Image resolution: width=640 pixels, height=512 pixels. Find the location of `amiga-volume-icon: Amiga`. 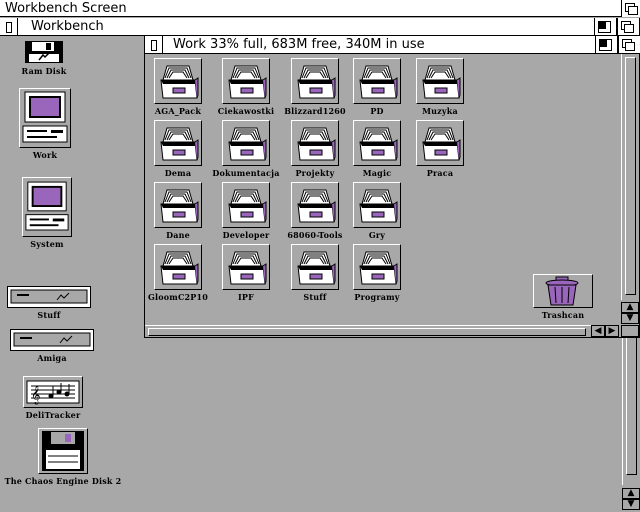

amiga-volume-icon: Amiga is located at coordinates (52, 346).